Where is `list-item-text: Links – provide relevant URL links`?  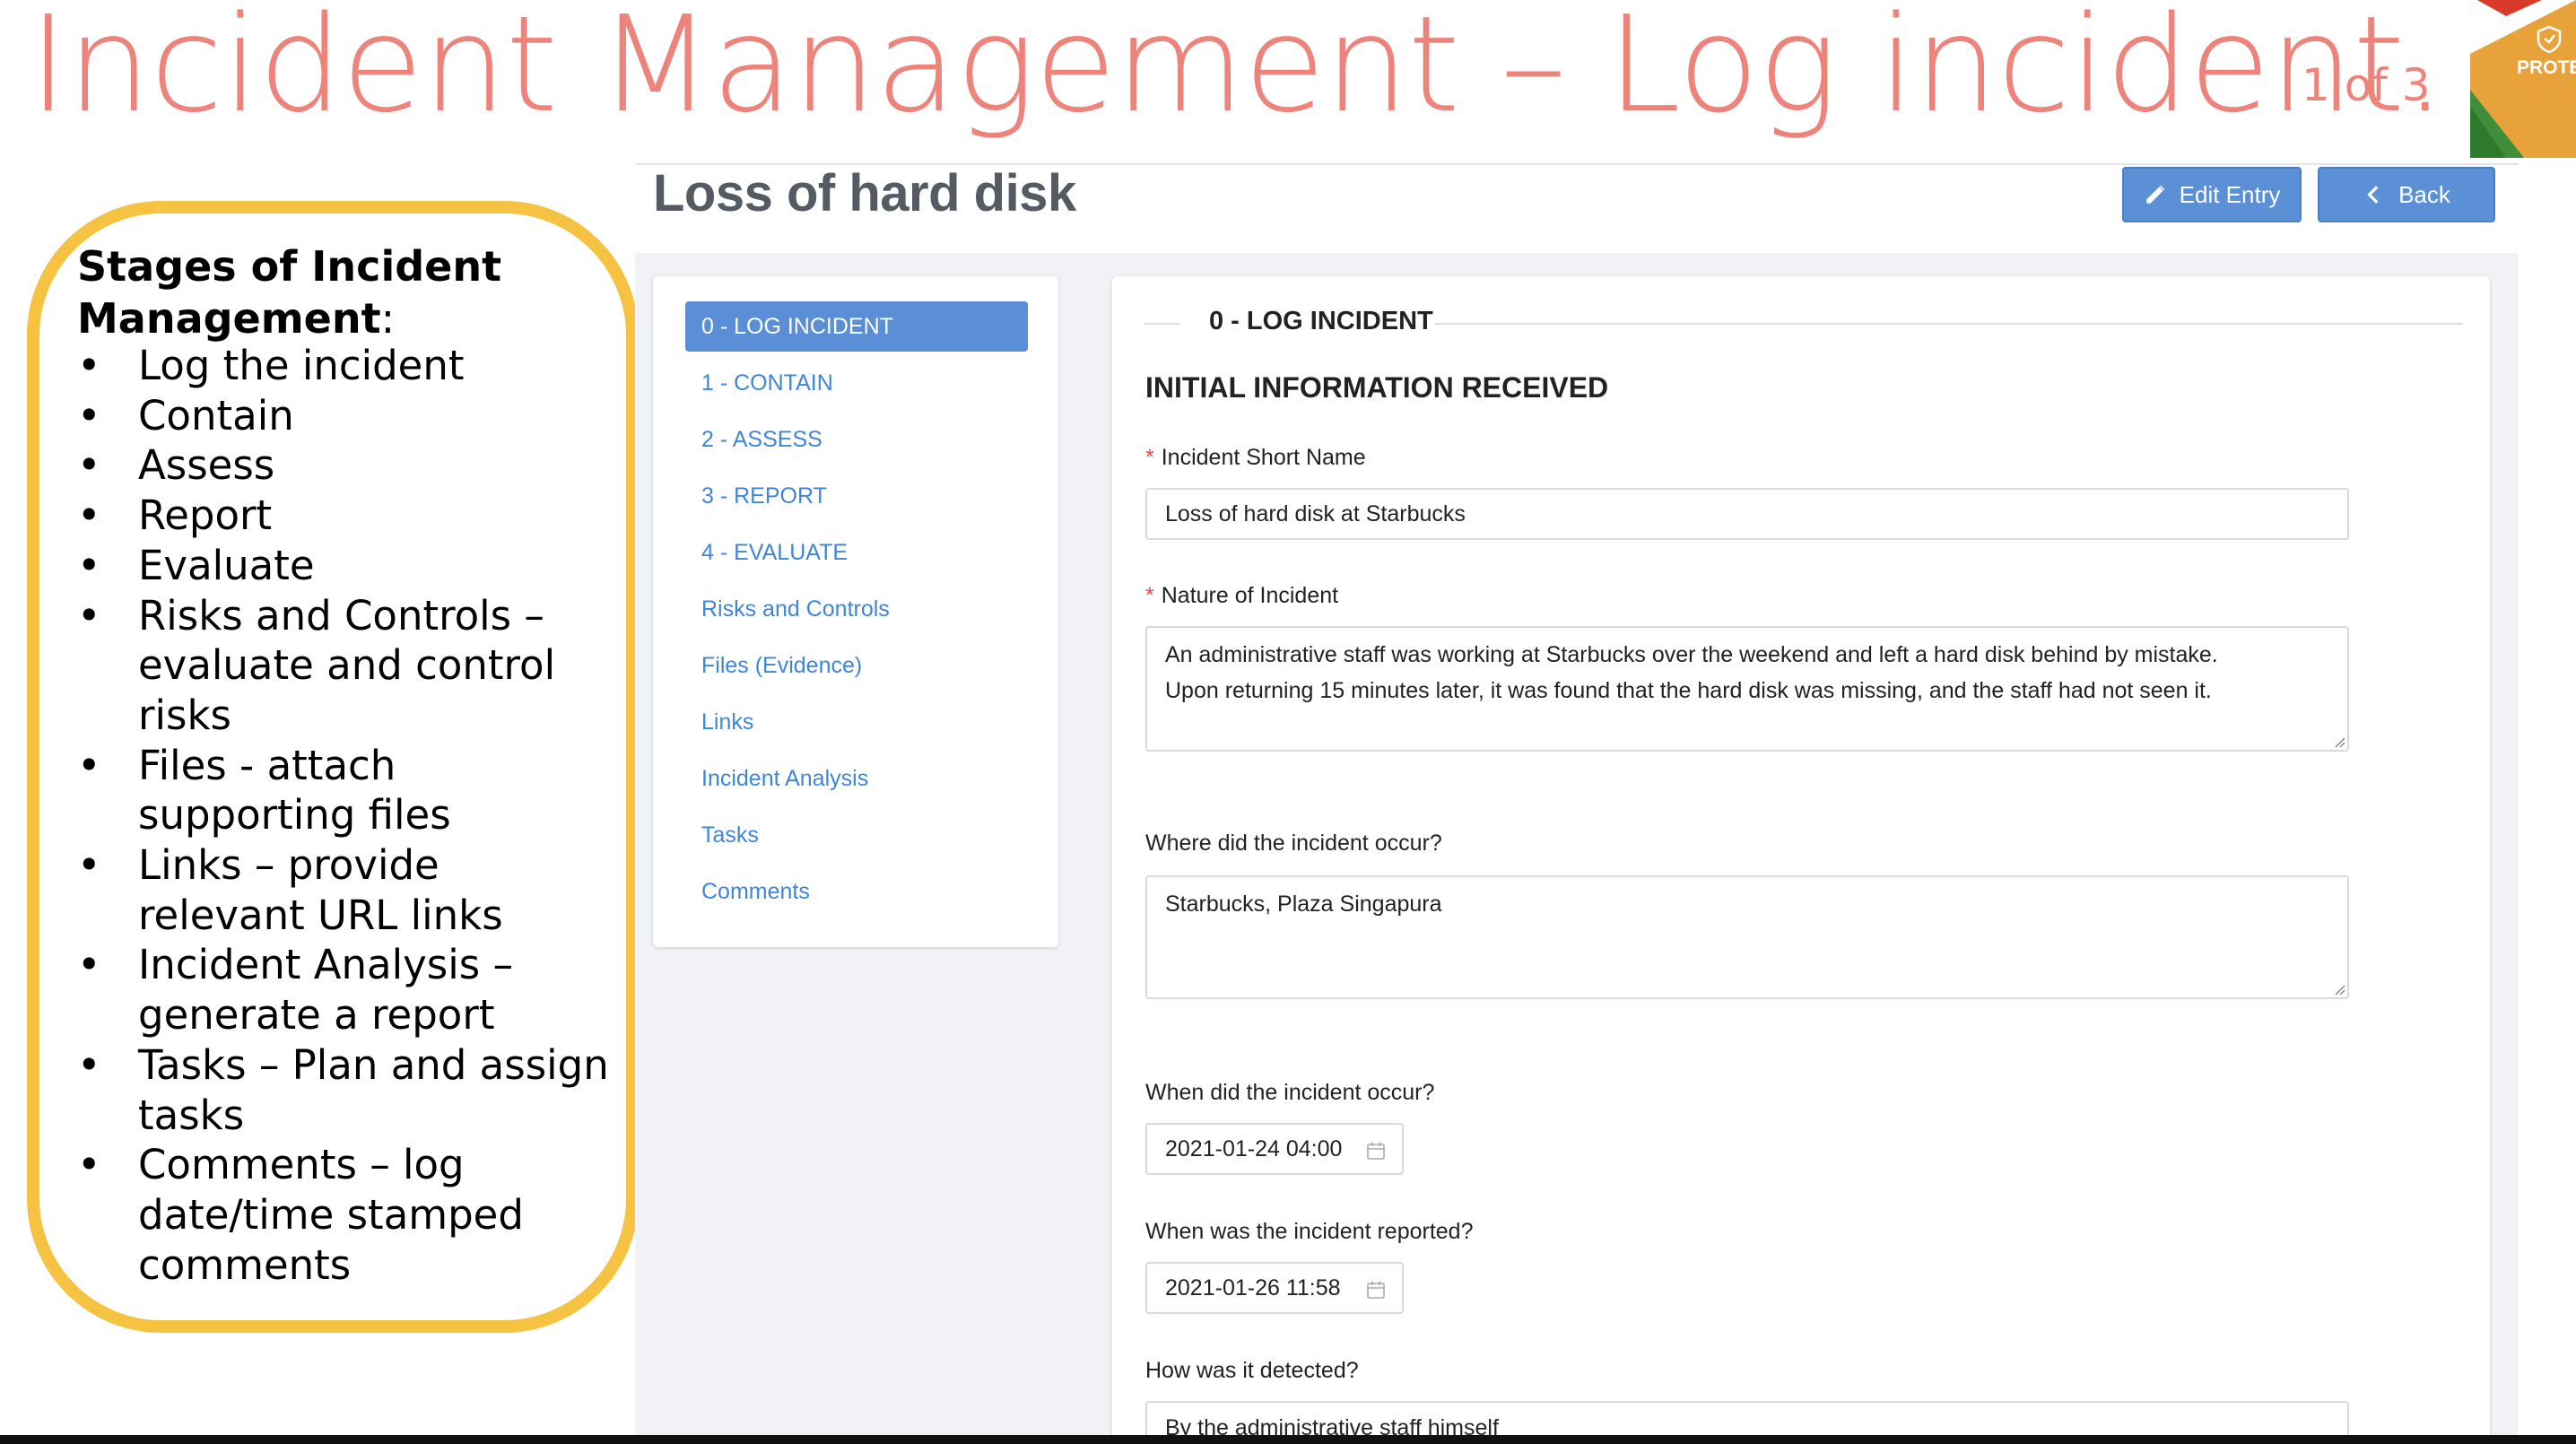 list-item-text: Links – provide relevant URL links is located at coordinates (320, 890).